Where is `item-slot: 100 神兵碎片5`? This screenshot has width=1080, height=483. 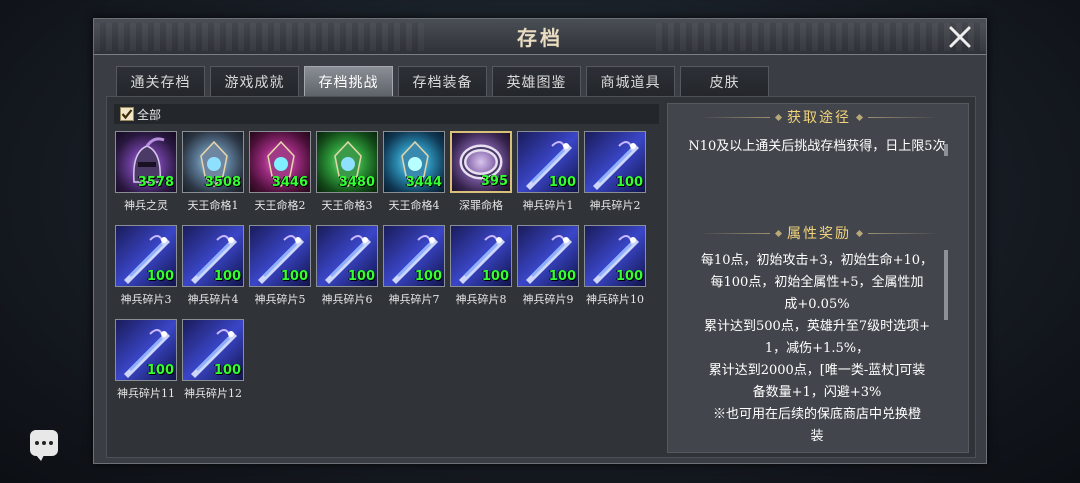 item-slot: 100 神兵碎片5 is located at coordinates (280, 266).